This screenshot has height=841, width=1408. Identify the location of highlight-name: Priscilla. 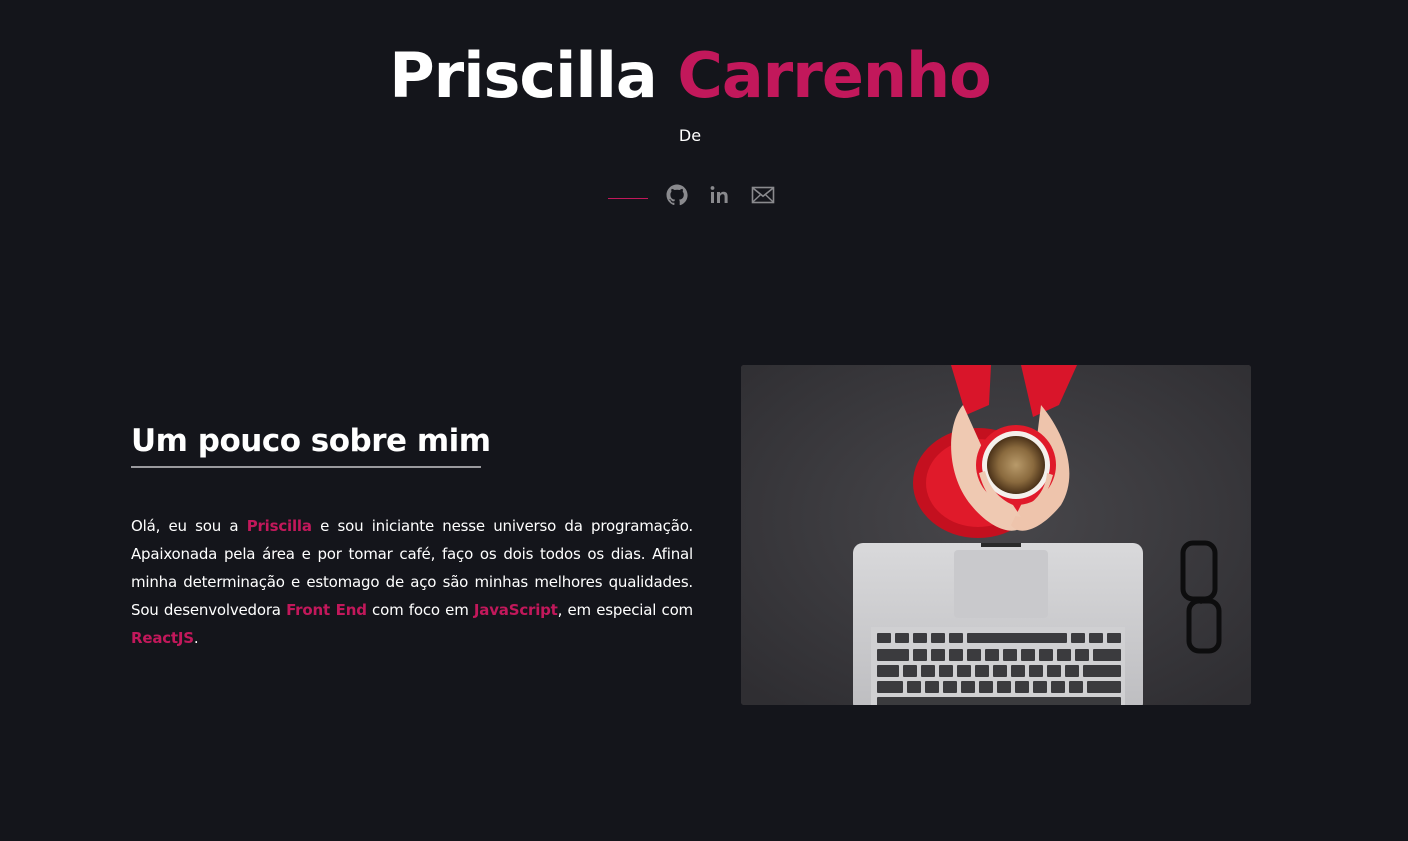
(279, 526).